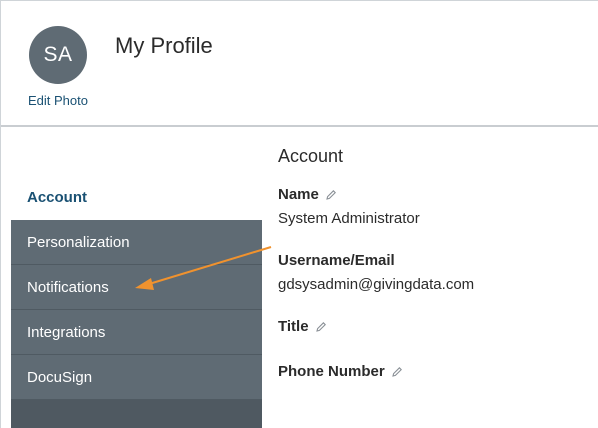 The height and width of the screenshot is (428, 598). Describe the element at coordinates (331, 371) in the screenshot. I see `phone-label-text: Phone Number` at that location.